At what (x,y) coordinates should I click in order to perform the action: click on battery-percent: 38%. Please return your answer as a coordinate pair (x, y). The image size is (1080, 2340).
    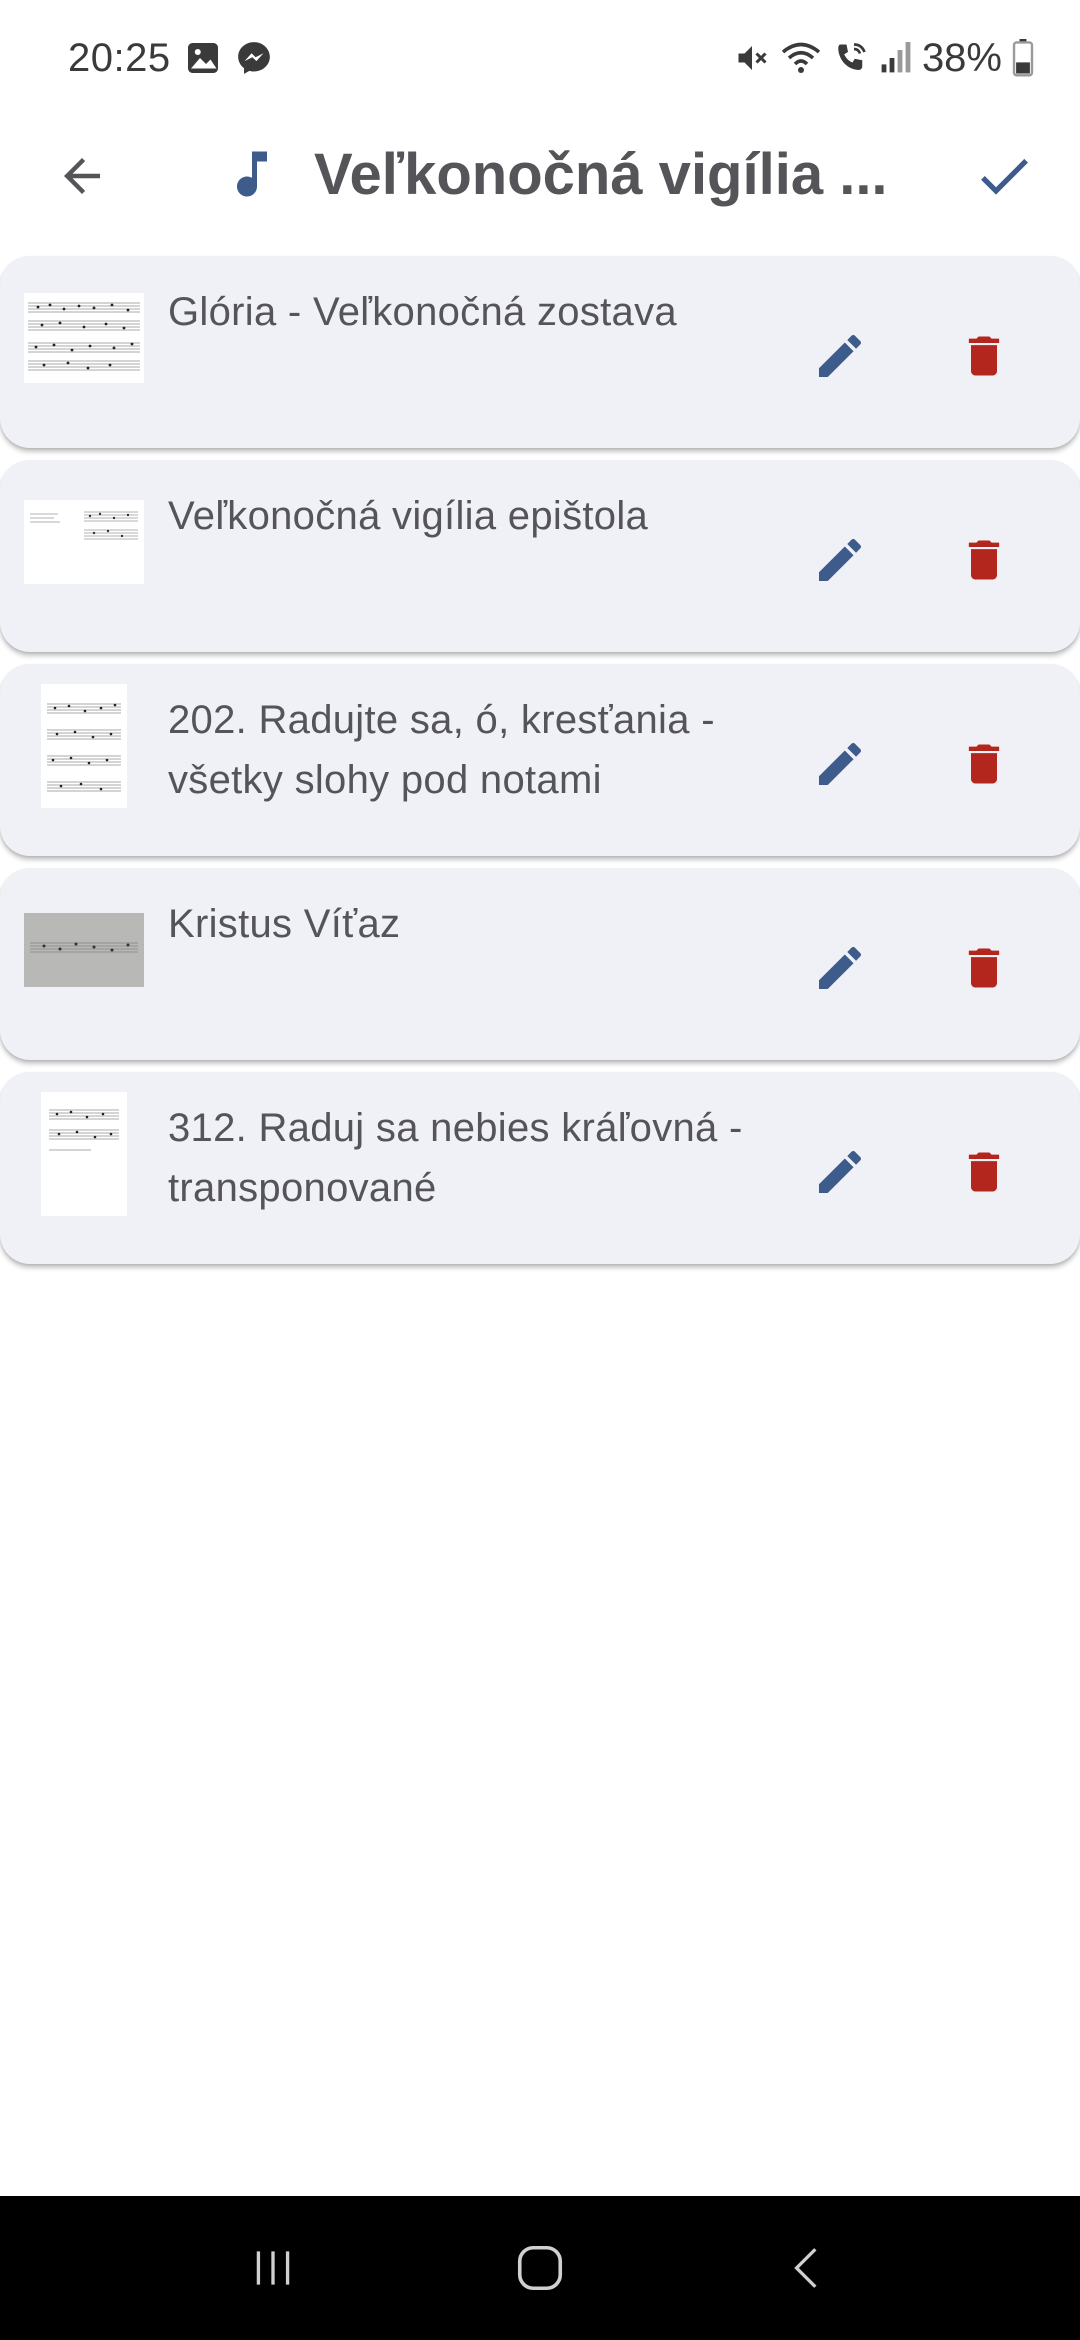
    Looking at the image, I should click on (961, 57).